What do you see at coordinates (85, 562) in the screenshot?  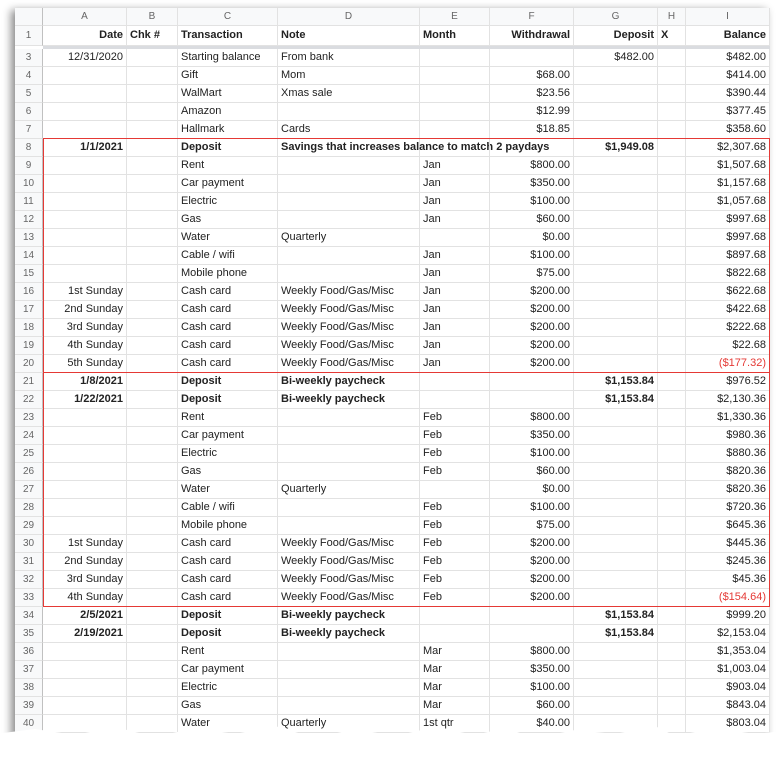 I see `cell-date: 2nd Sunday` at bounding box center [85, 562].